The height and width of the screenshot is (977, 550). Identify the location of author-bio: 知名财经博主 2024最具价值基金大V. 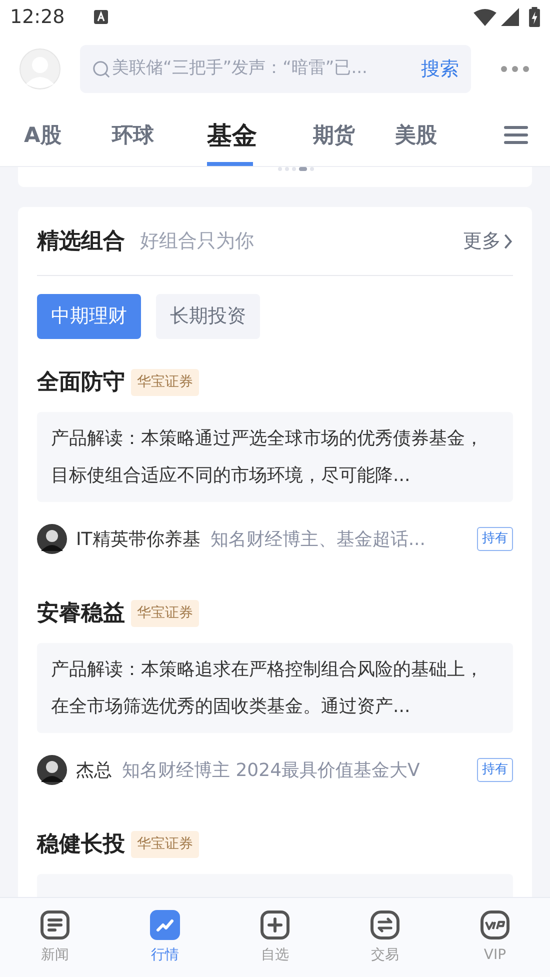
(271, 770).